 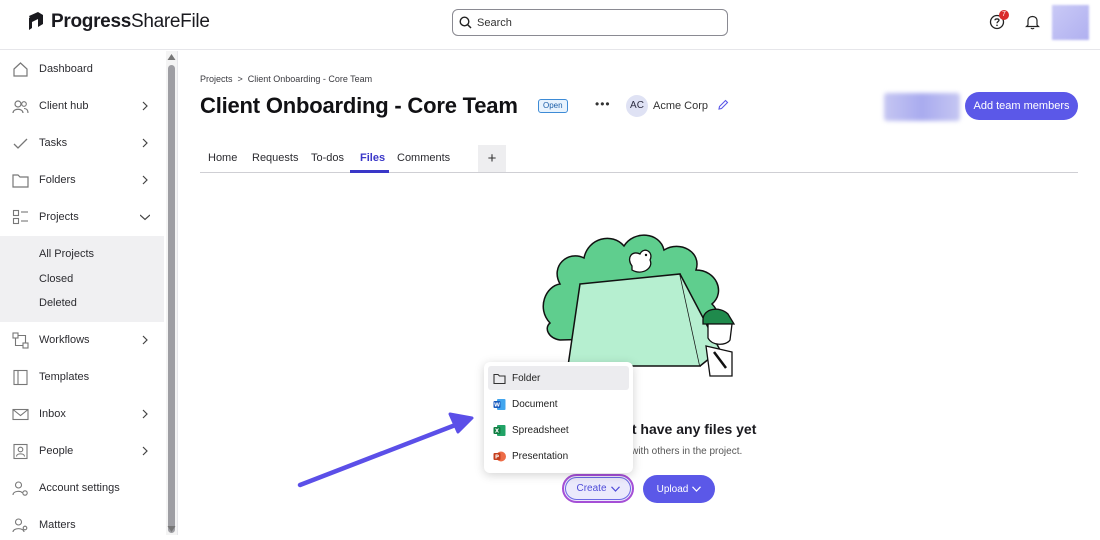 I want to click on sidebar-item-label: Inbox, so click(x=52, y=414).